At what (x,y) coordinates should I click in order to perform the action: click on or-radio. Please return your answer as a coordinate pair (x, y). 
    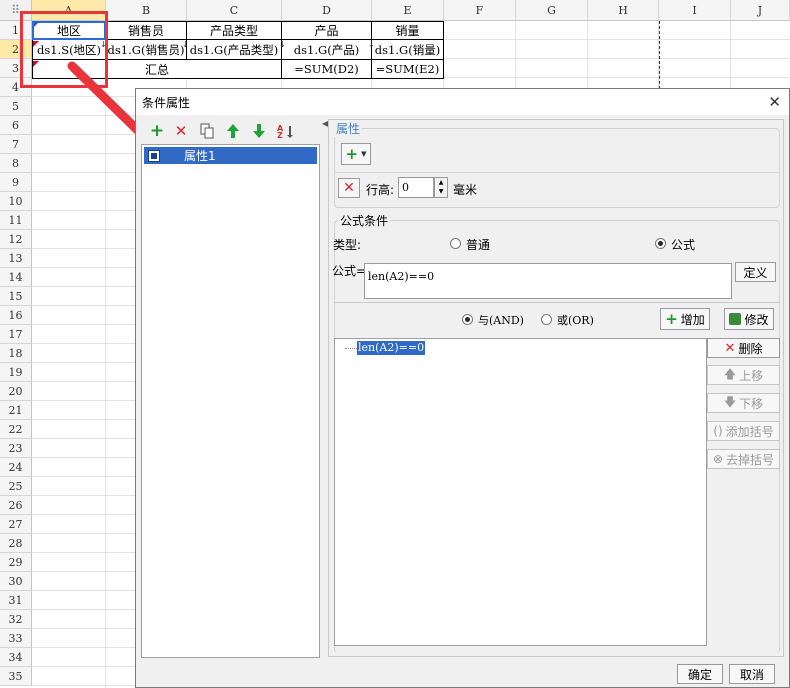
    Looking at the image, I should click on (546, 319).